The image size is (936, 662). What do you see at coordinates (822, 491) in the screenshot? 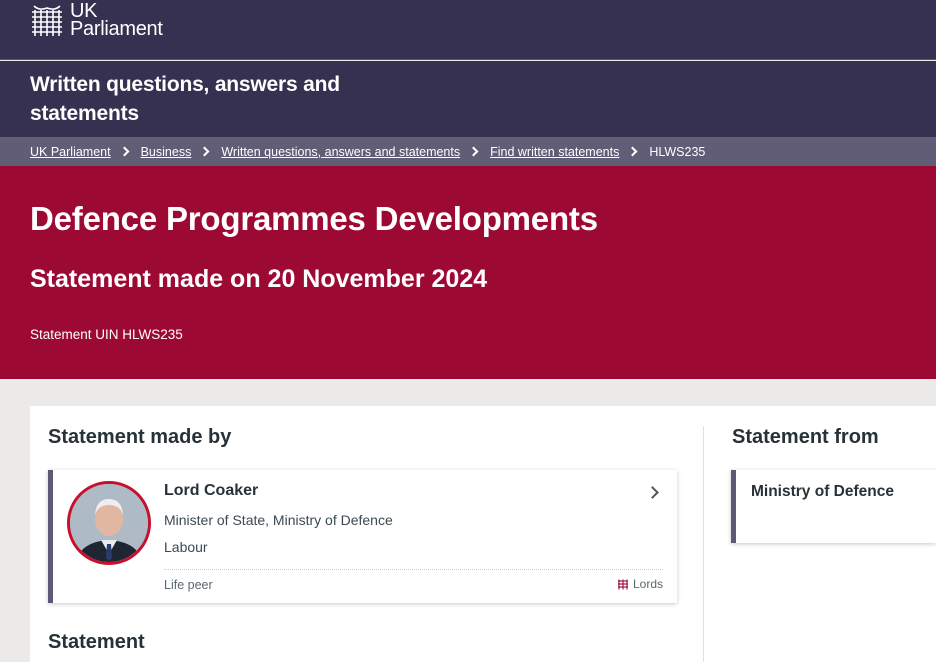
I see `department-name: Ministry of Defence` at bounding box center [822, 491].